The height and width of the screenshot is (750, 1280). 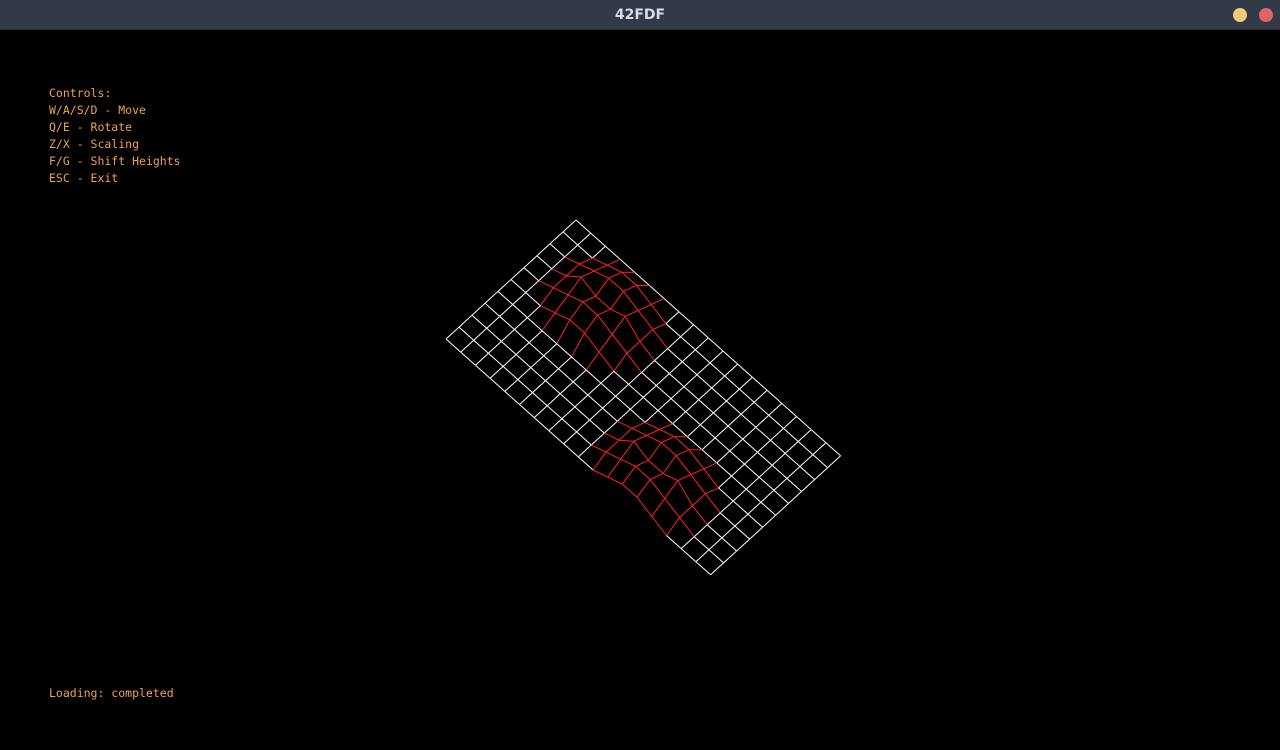 What do you see at coordinates (97, 110) in the screenshot?
I see `control-move: W/A/S/D - Move` at bounding box center [97, 110].